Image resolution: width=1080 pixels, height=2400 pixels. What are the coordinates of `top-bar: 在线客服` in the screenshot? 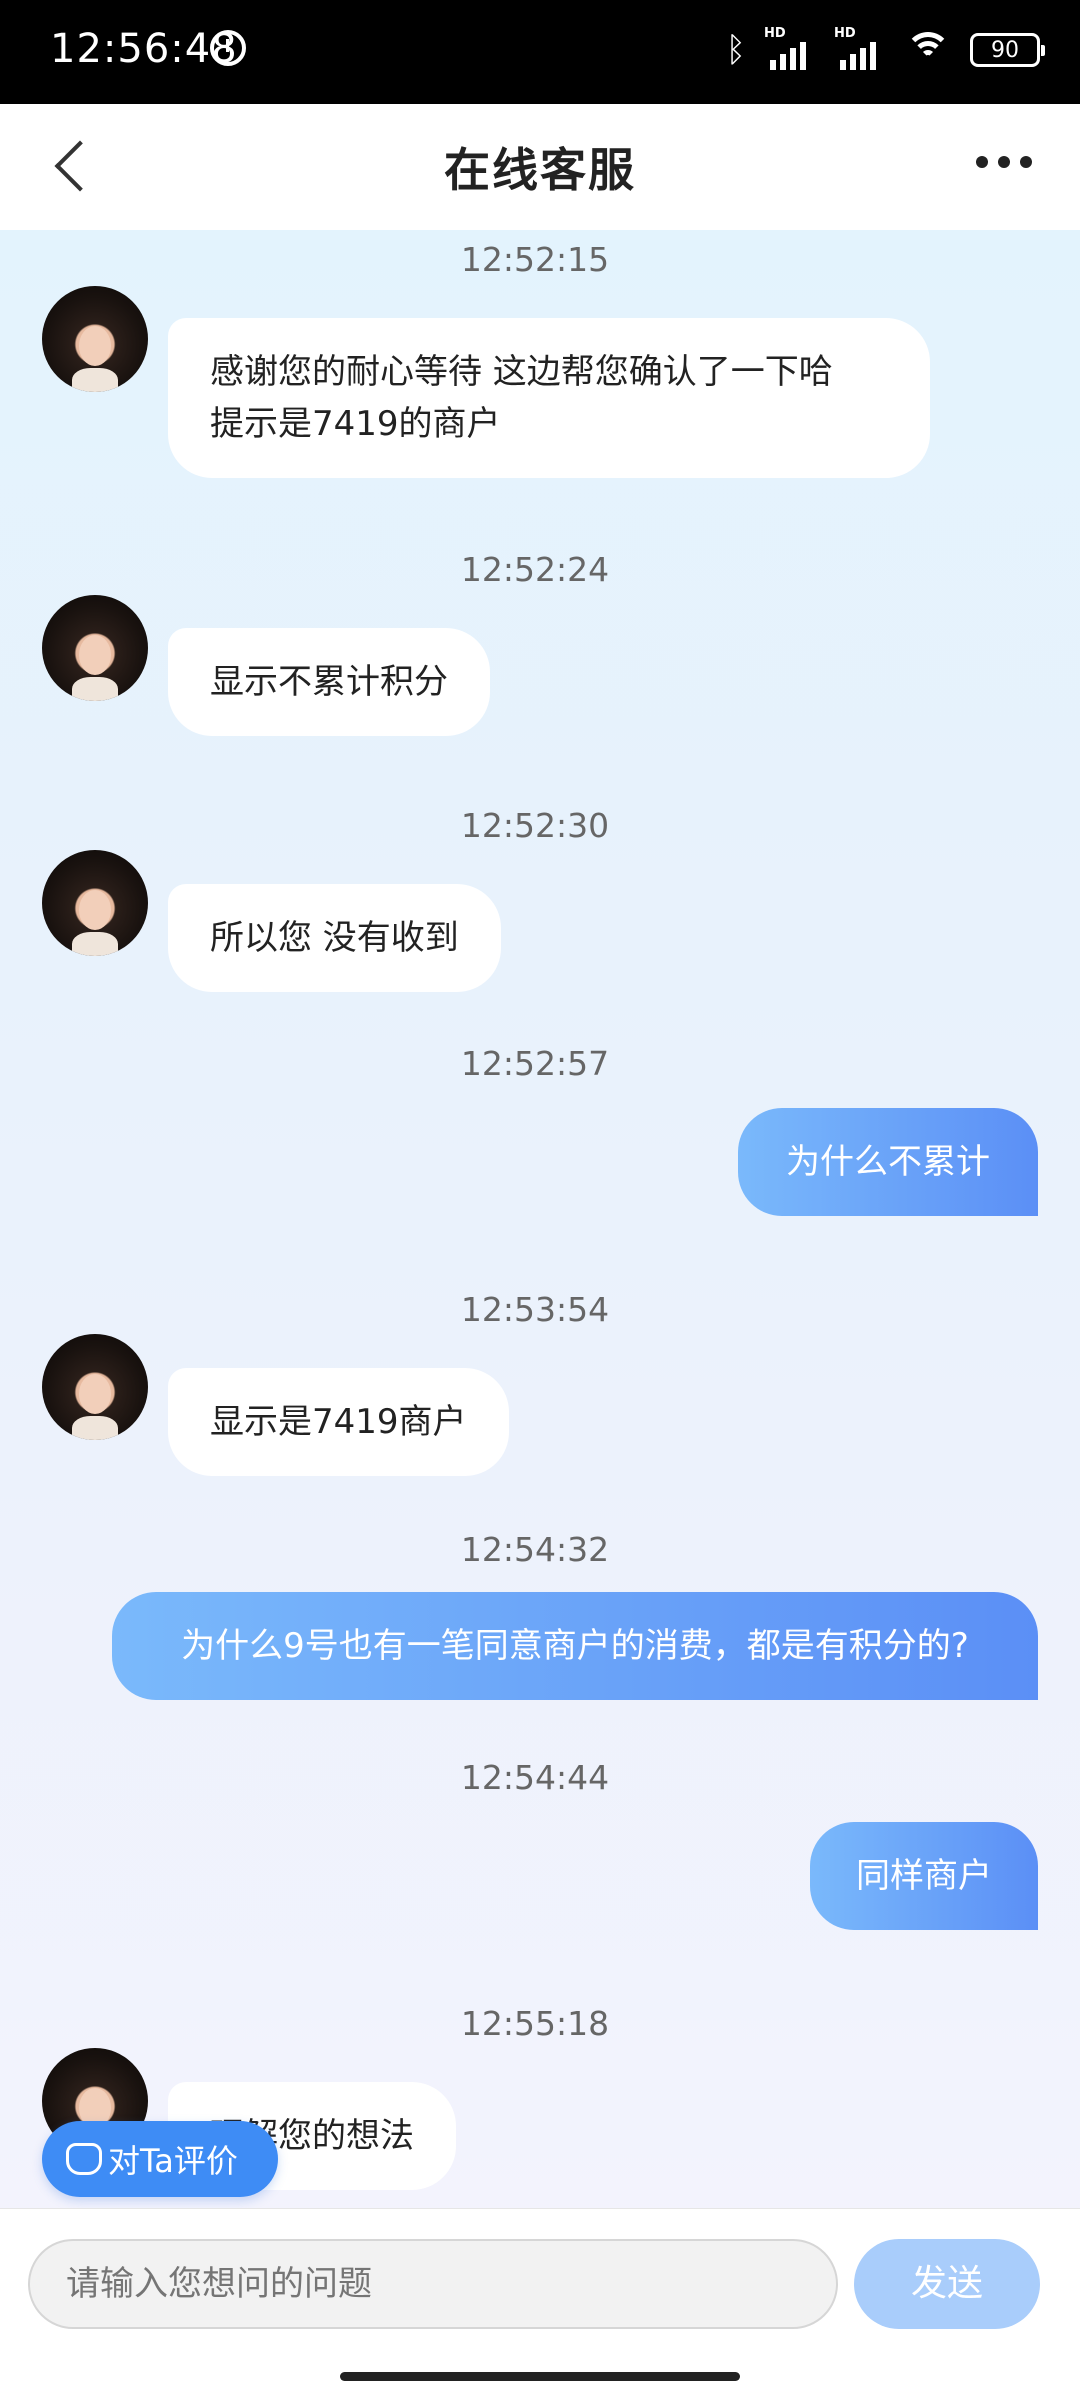 It's located at (540, 167).